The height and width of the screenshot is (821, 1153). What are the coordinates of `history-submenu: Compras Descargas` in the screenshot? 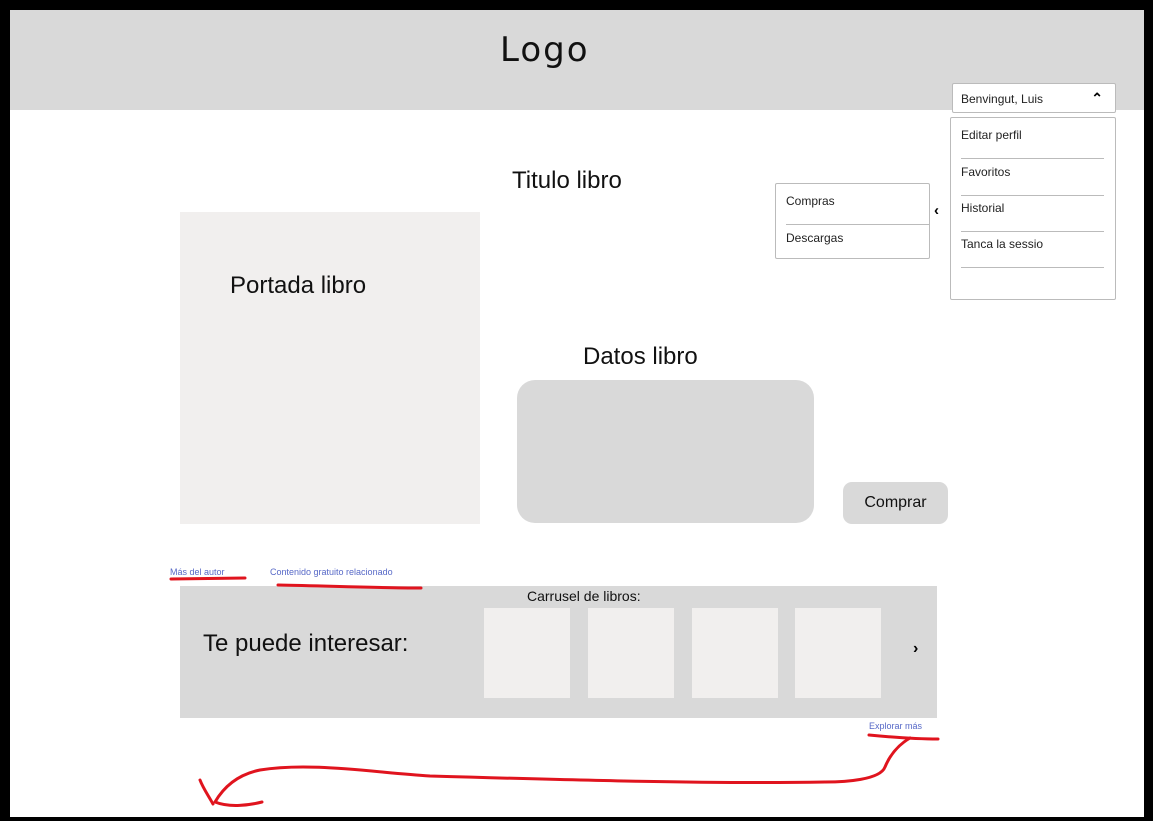 It's located at (852, 221).